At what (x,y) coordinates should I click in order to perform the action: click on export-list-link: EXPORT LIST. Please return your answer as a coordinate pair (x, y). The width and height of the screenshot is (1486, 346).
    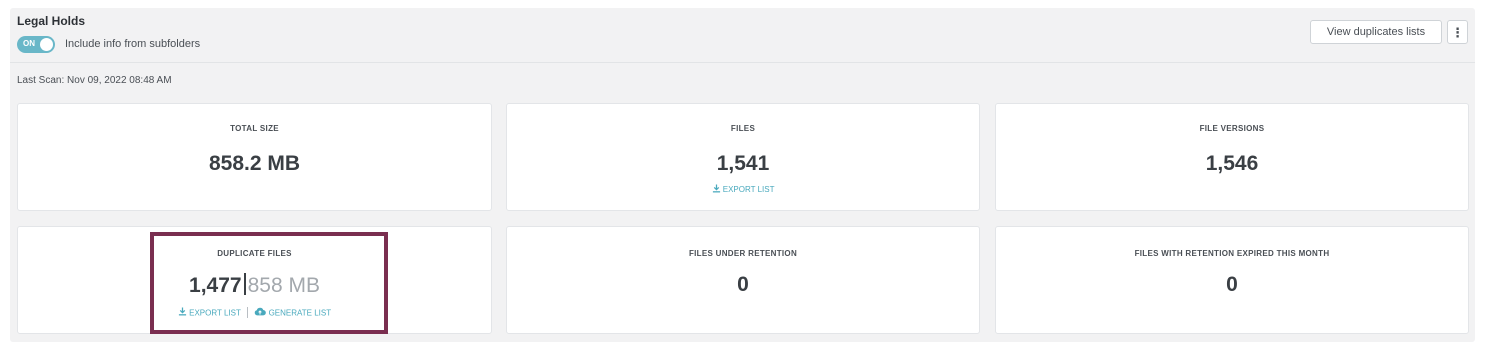
    Looking at the image, I should click on (743, 189).